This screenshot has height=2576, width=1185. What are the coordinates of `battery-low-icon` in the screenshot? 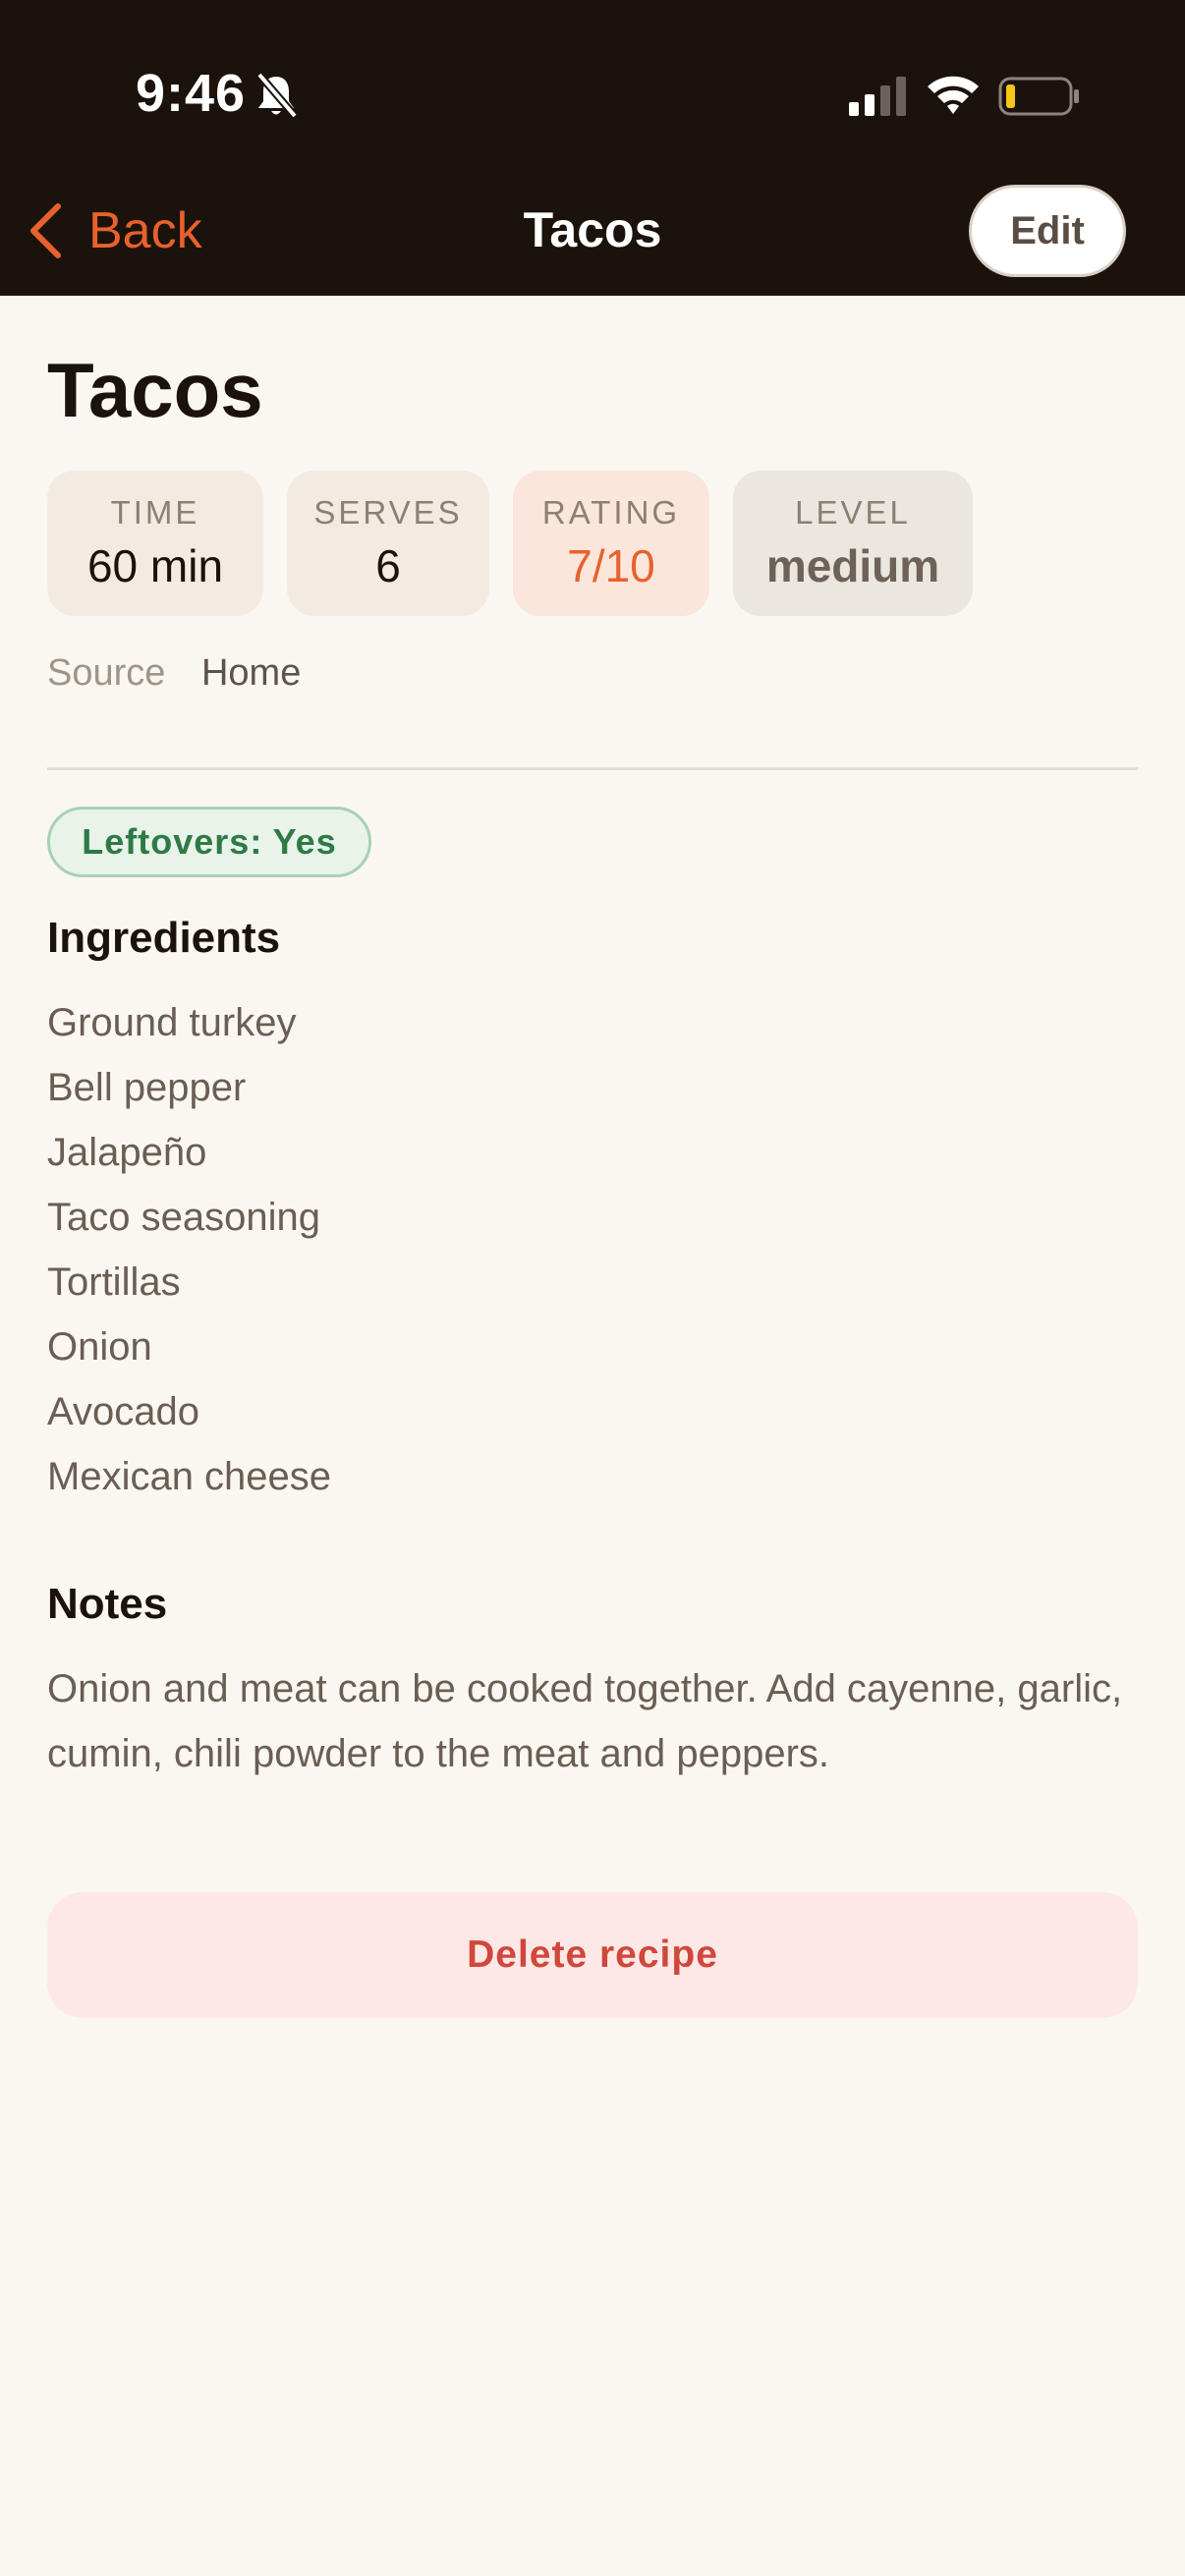 It's located at (1038, 96).